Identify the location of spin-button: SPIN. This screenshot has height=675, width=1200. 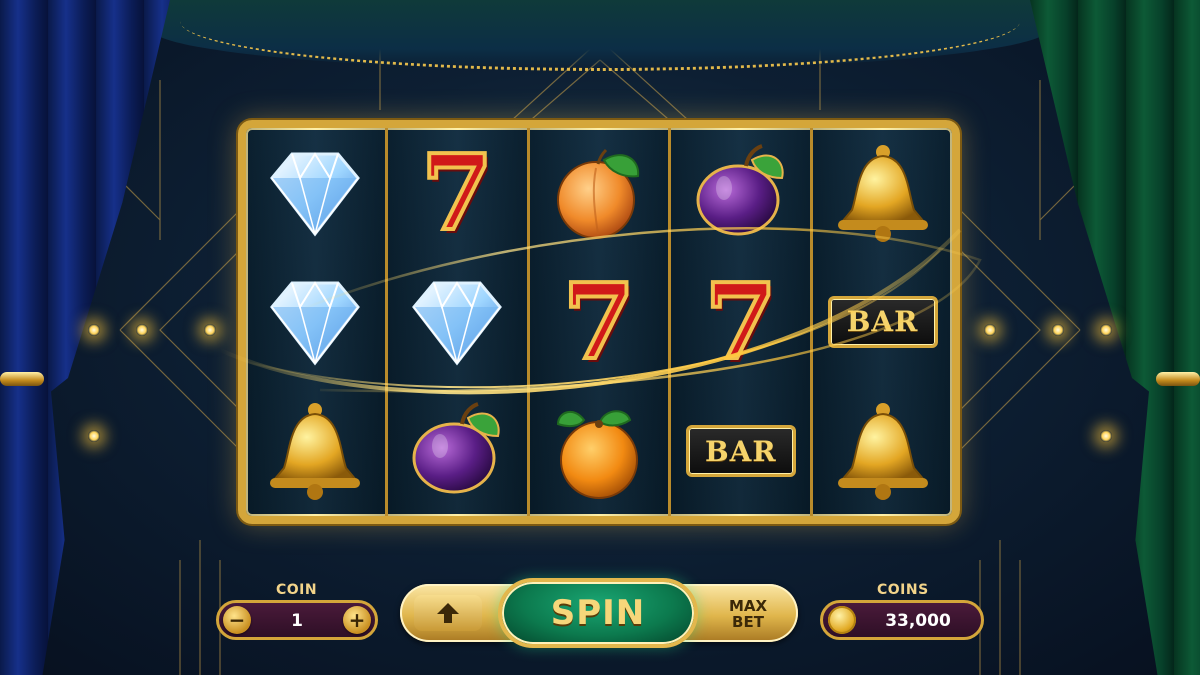
(598, 613).